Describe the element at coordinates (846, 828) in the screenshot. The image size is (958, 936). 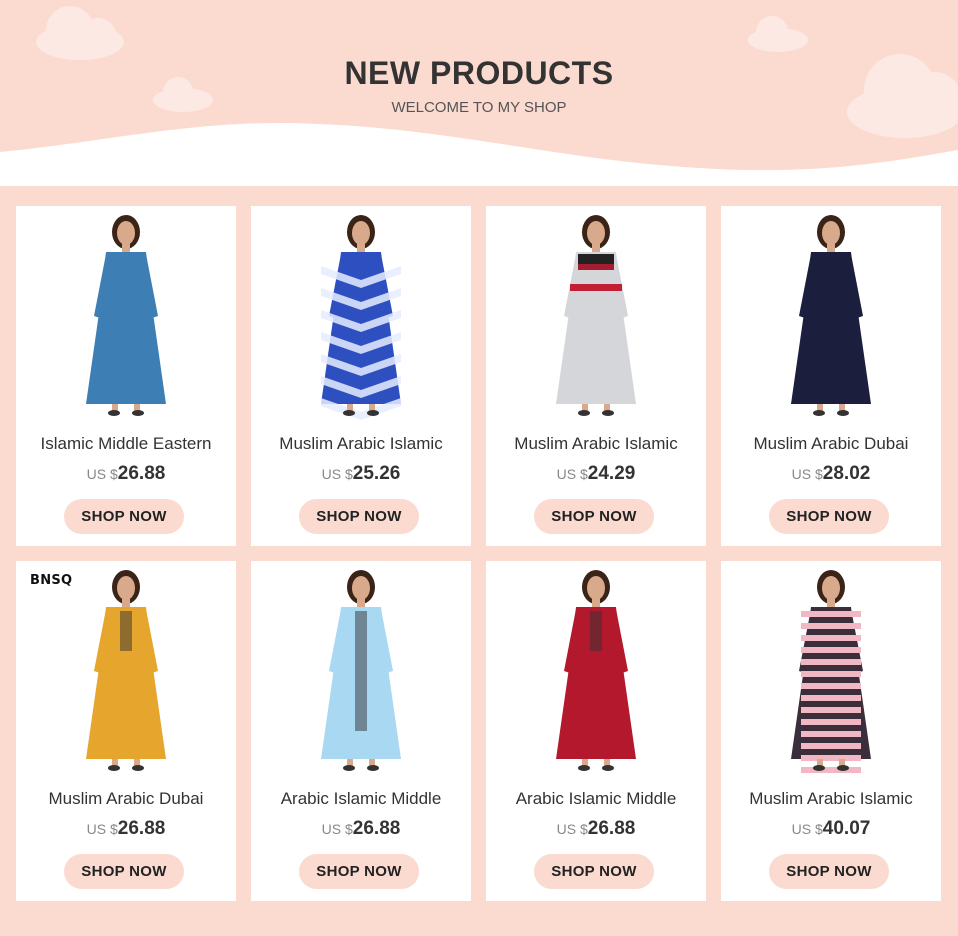
I see `product-price: 40.07` at that location.